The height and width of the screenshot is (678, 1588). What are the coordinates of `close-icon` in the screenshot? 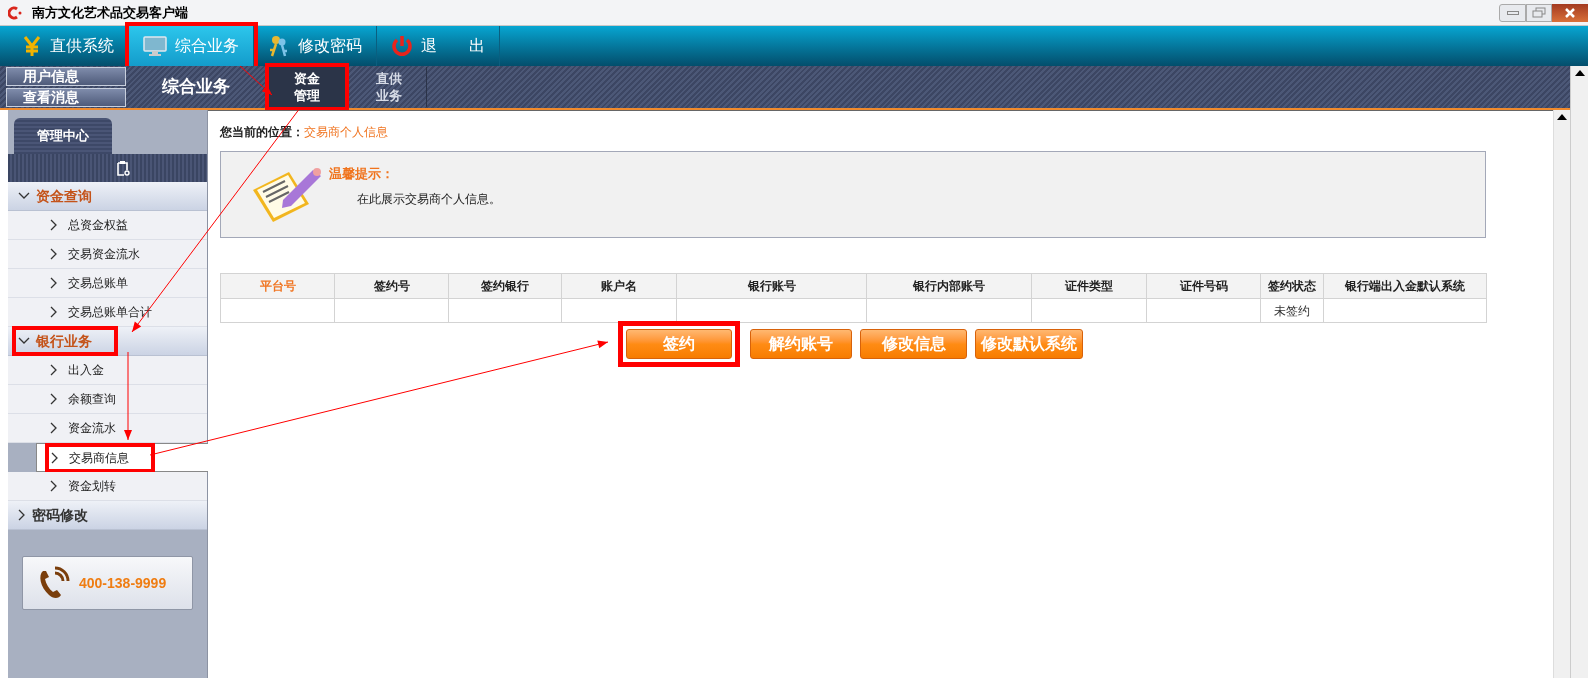 It's located at (1570, 12).